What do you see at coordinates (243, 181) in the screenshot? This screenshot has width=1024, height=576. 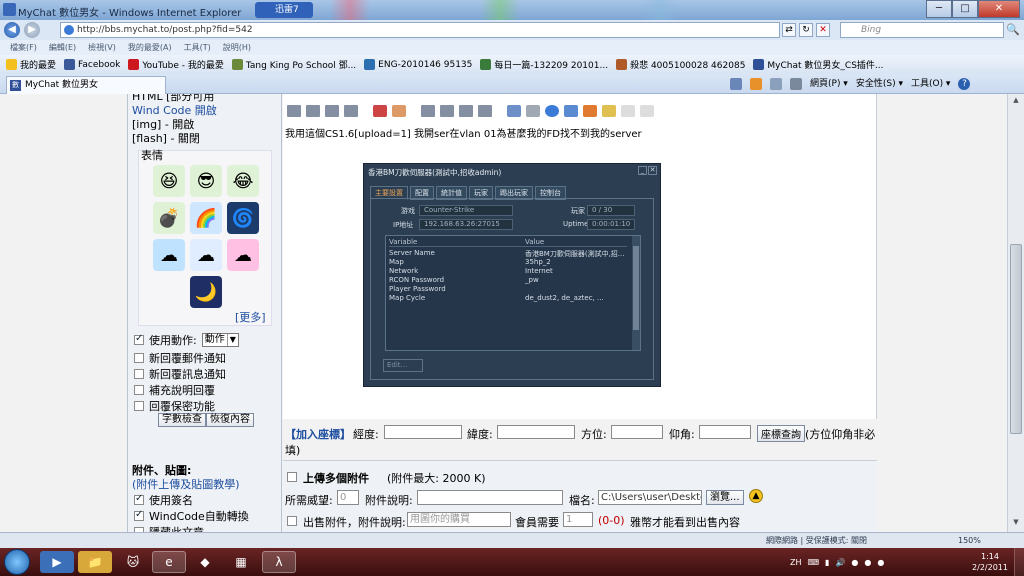 I see `emoticon-icon: 😂` at bounding box center [243, 181].